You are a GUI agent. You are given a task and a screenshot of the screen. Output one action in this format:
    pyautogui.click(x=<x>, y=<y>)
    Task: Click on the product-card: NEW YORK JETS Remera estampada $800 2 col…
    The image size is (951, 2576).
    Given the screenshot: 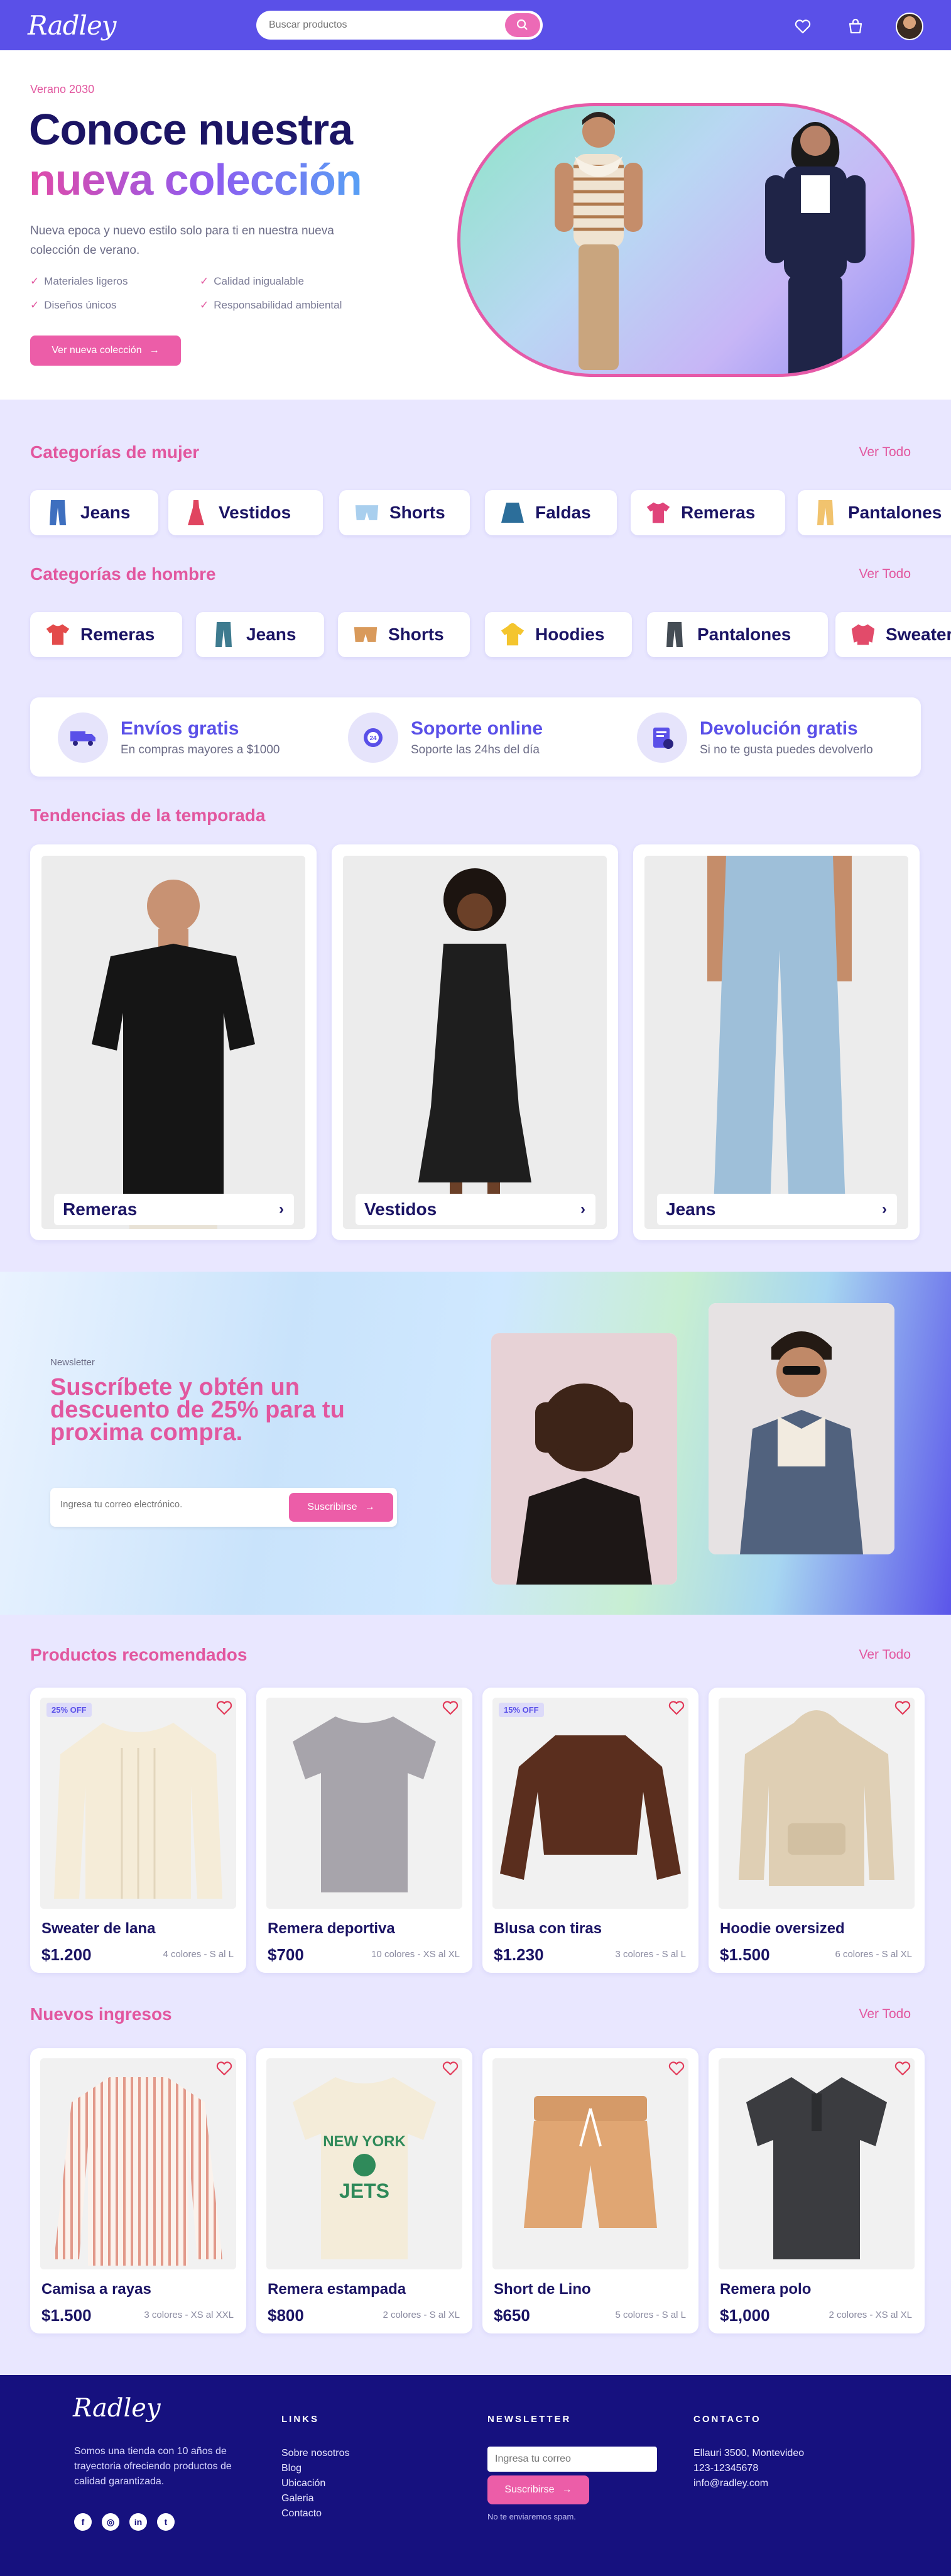 What is the action you would take?
    pyautogui.click(x=364, y=2190)
    